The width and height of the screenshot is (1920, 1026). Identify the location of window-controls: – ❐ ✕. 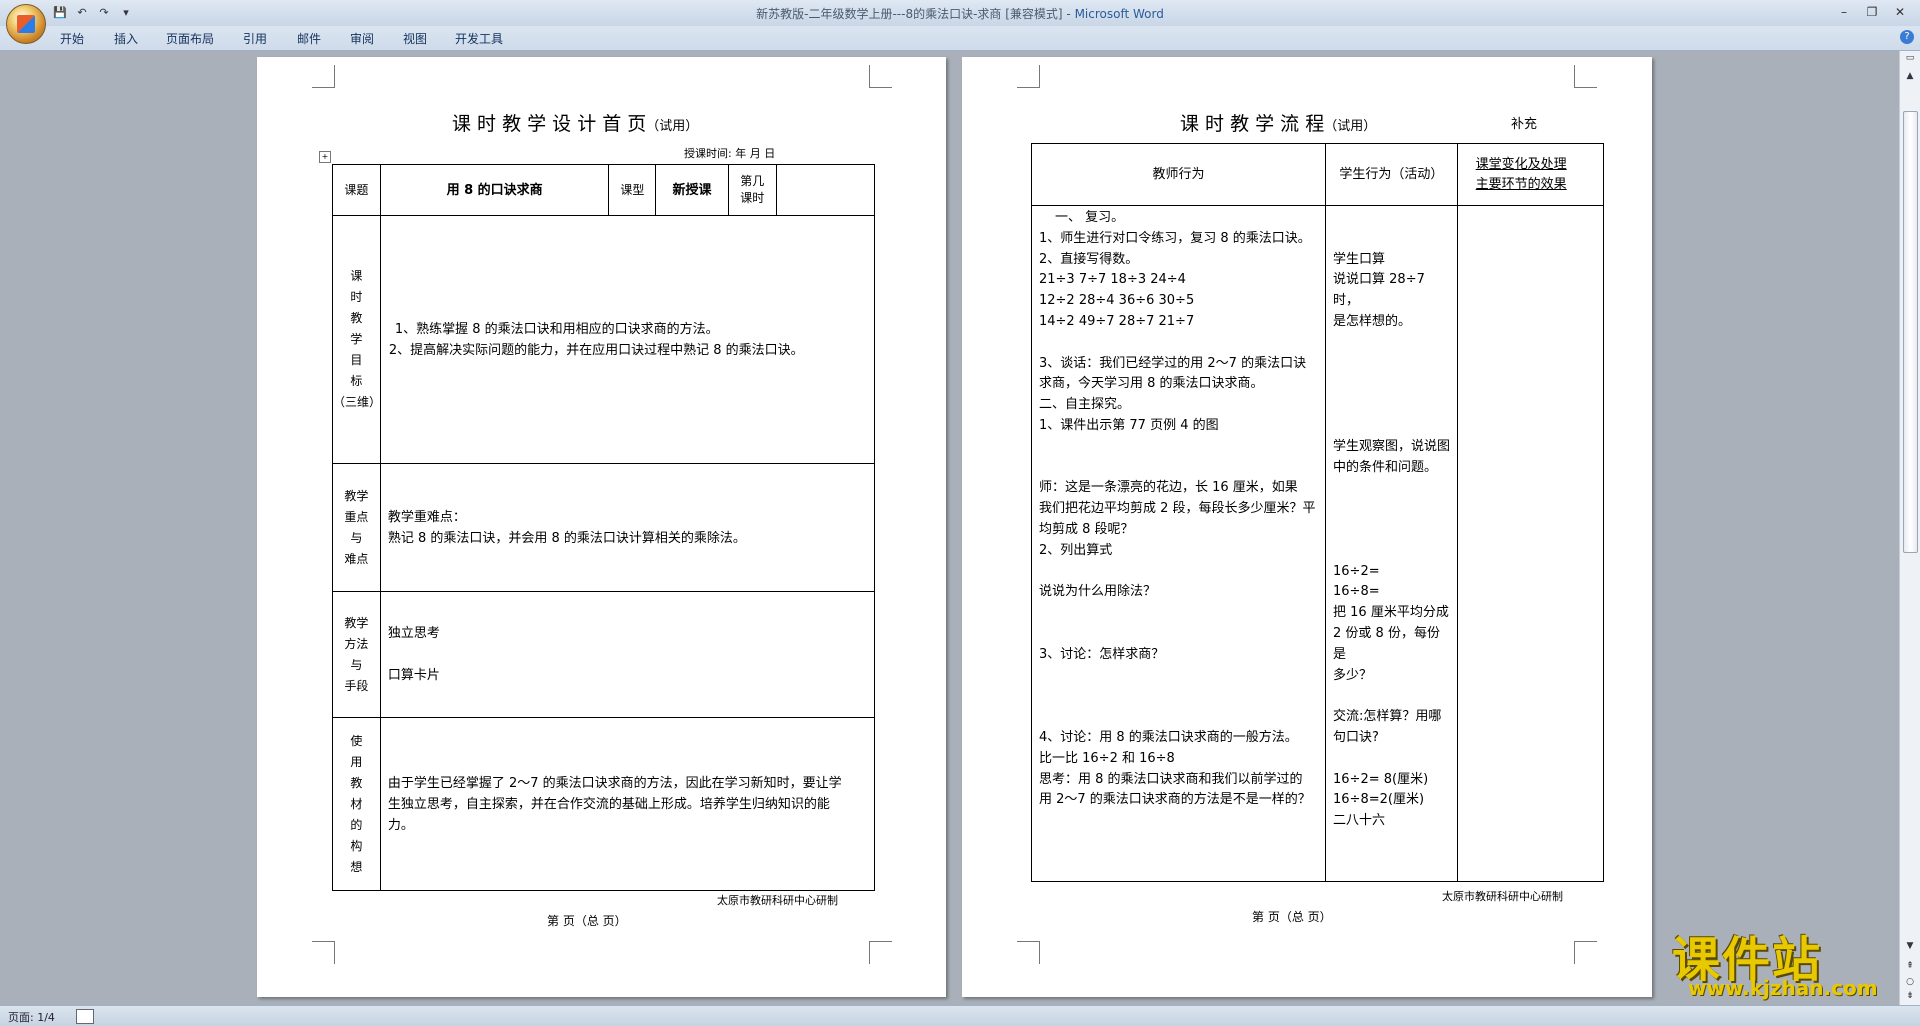
(1872, 12).